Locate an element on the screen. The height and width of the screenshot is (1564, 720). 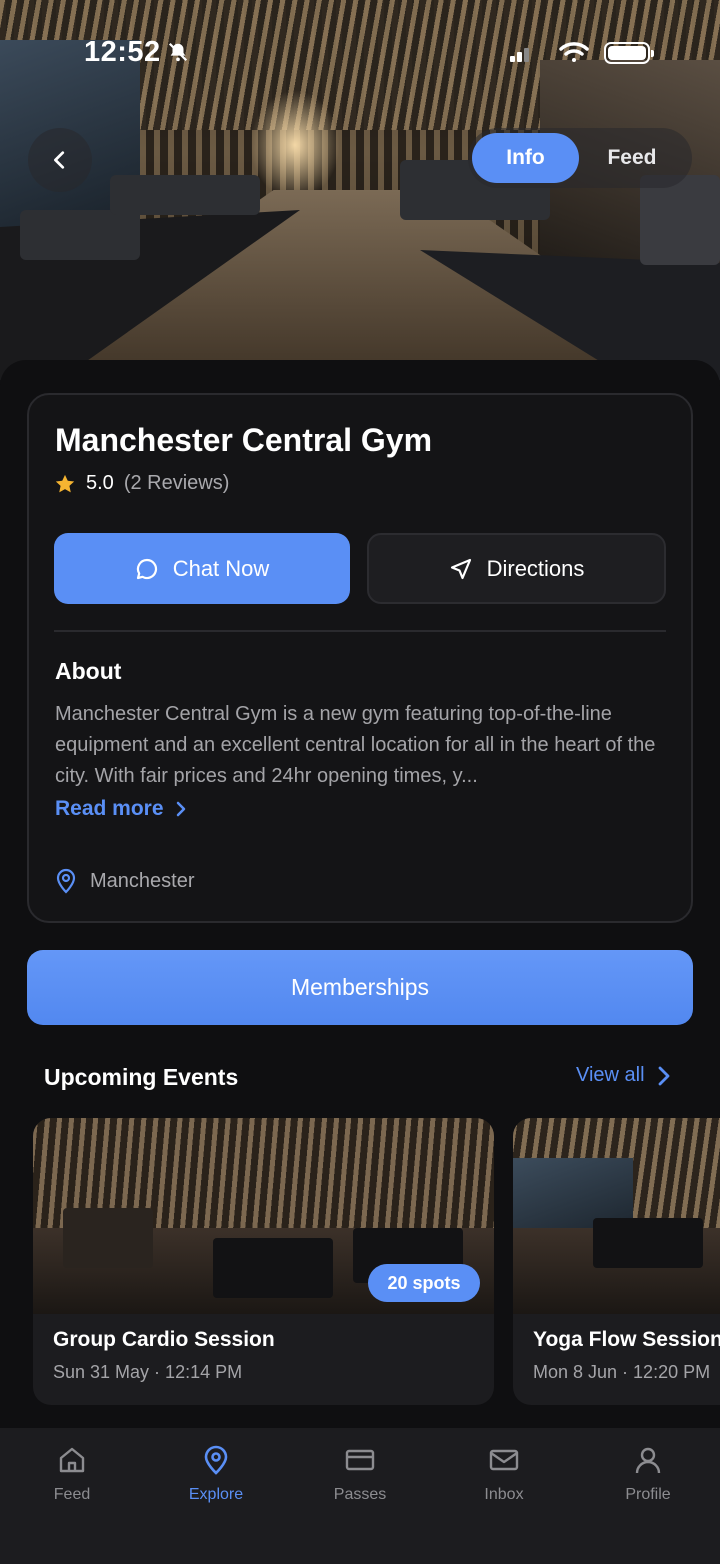
about-title: About is located at coordinates (88, 671).